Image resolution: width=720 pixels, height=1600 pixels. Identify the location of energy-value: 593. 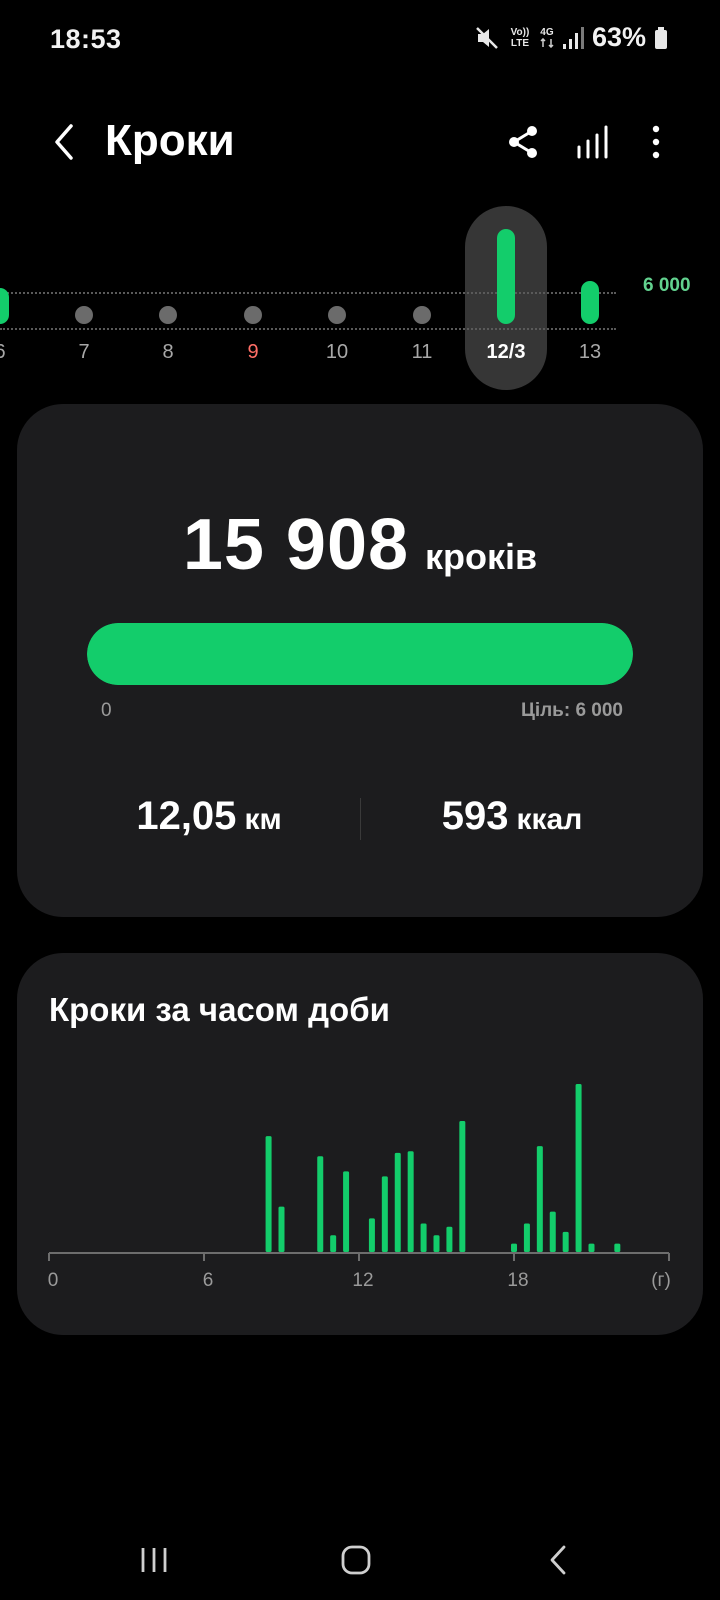
(475, 816).